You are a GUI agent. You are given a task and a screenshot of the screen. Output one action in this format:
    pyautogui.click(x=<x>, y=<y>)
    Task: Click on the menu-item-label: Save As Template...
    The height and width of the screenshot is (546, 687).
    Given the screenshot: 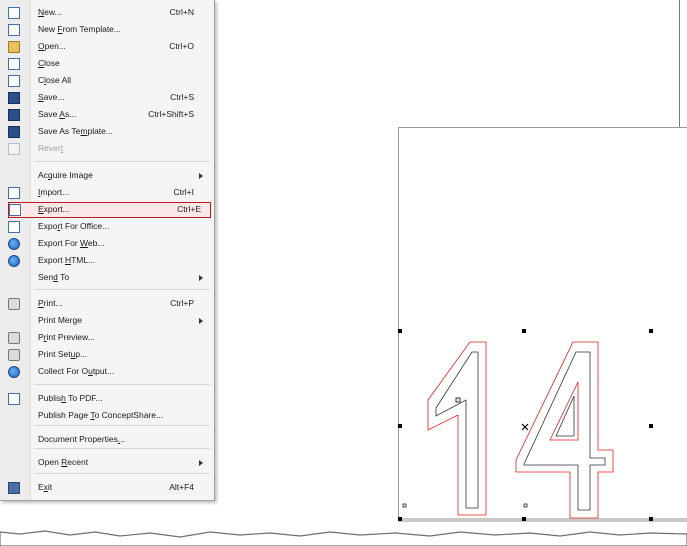 What is the action you would take?
    pyautogui.click(x=75, y=131)
    